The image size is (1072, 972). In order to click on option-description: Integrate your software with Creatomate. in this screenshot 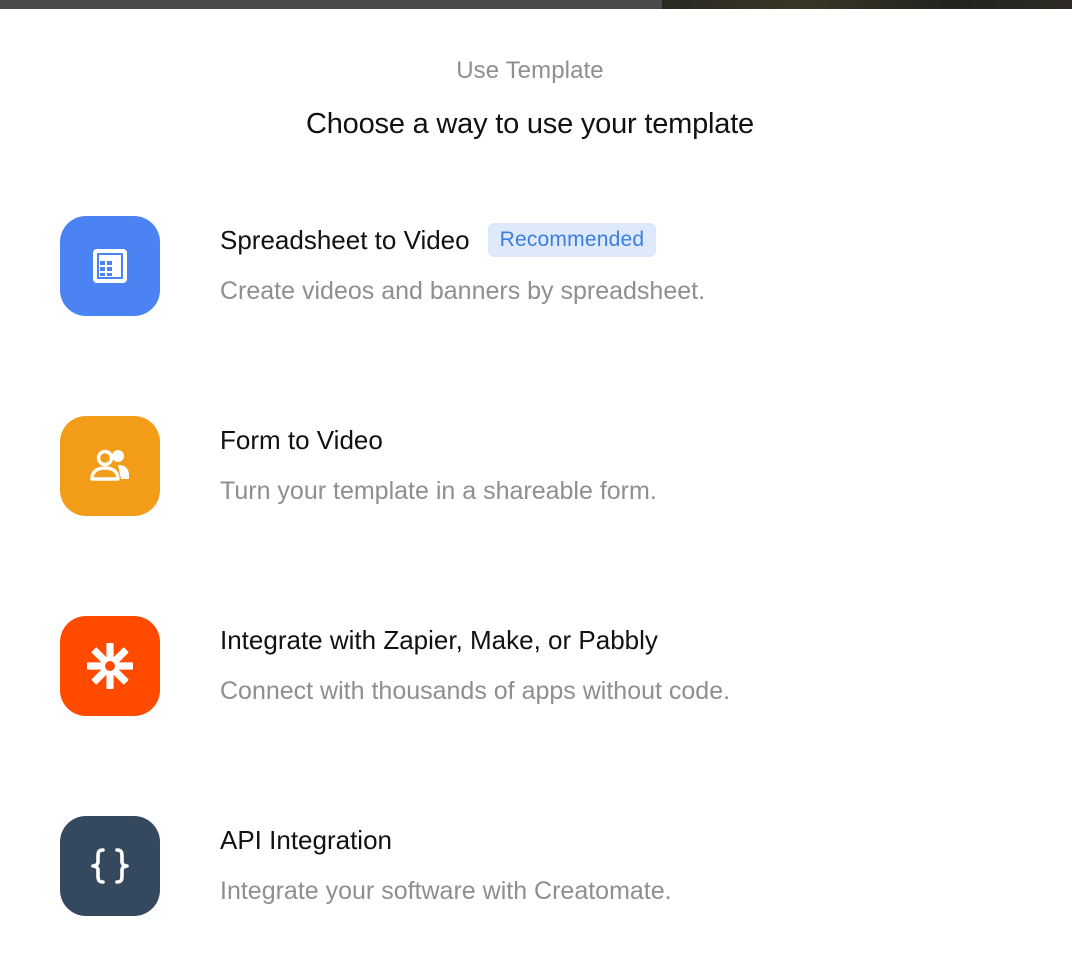, I will do `click(446, 891)`.